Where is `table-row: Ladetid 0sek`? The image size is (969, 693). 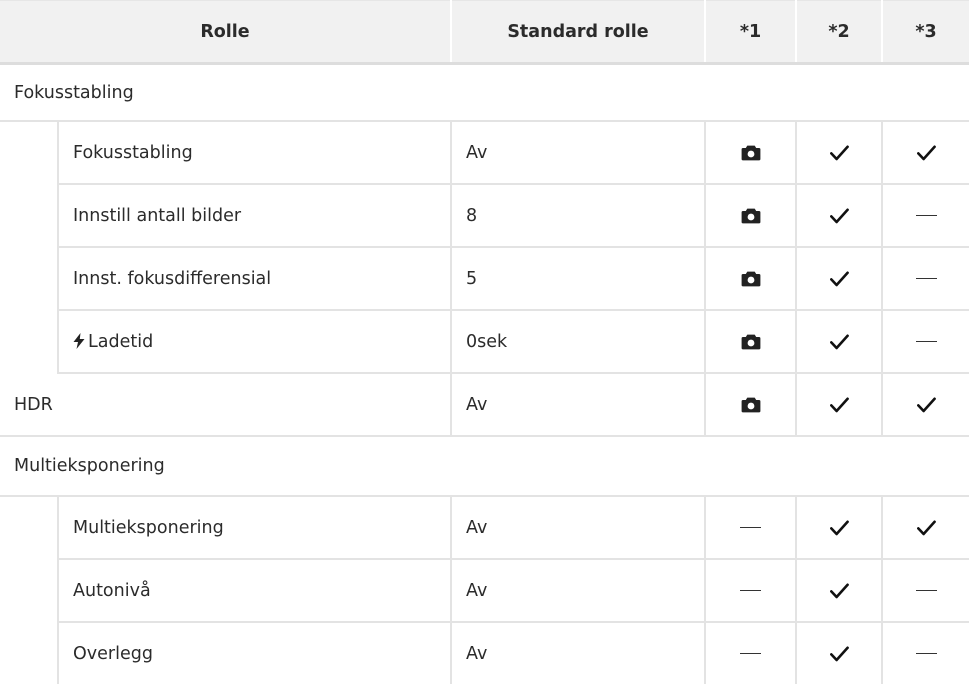
table-row: Ladetid 0sek is located at coordinates (484, 342).